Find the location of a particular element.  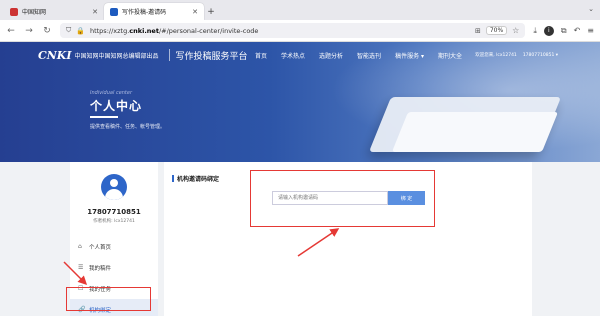

avatar is located at coordinates (114, 187).